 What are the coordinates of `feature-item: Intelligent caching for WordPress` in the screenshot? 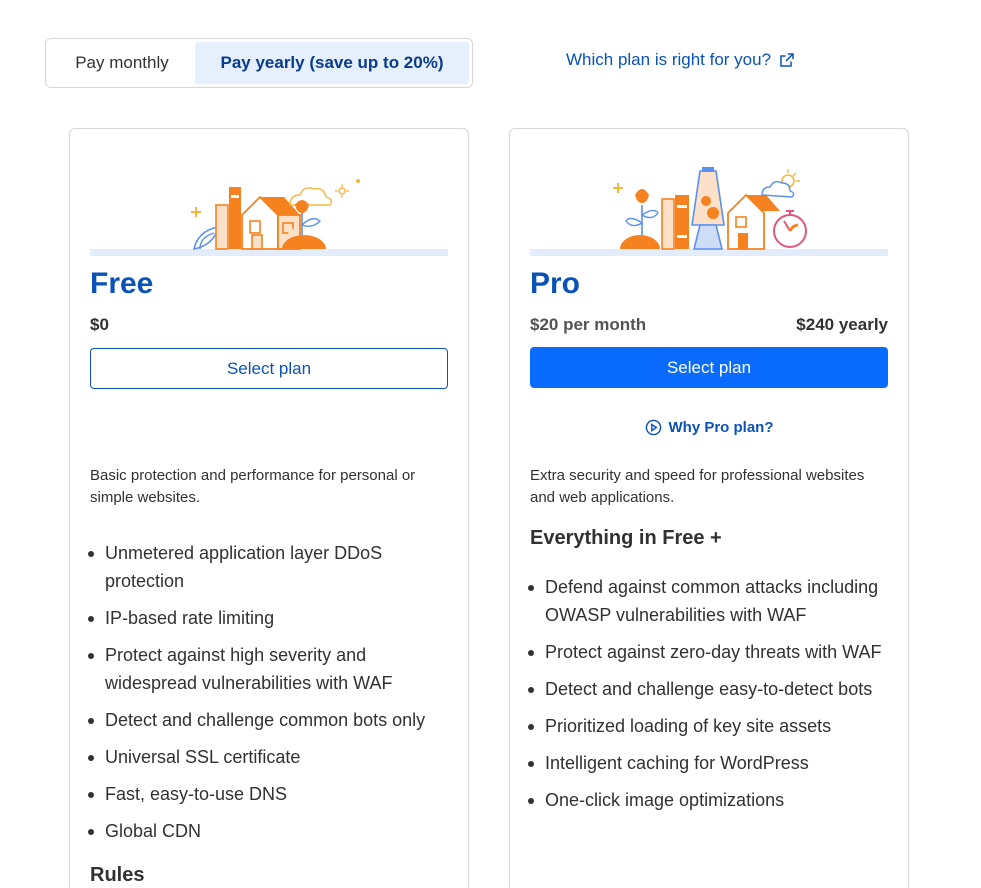 It's located at (708, 763).